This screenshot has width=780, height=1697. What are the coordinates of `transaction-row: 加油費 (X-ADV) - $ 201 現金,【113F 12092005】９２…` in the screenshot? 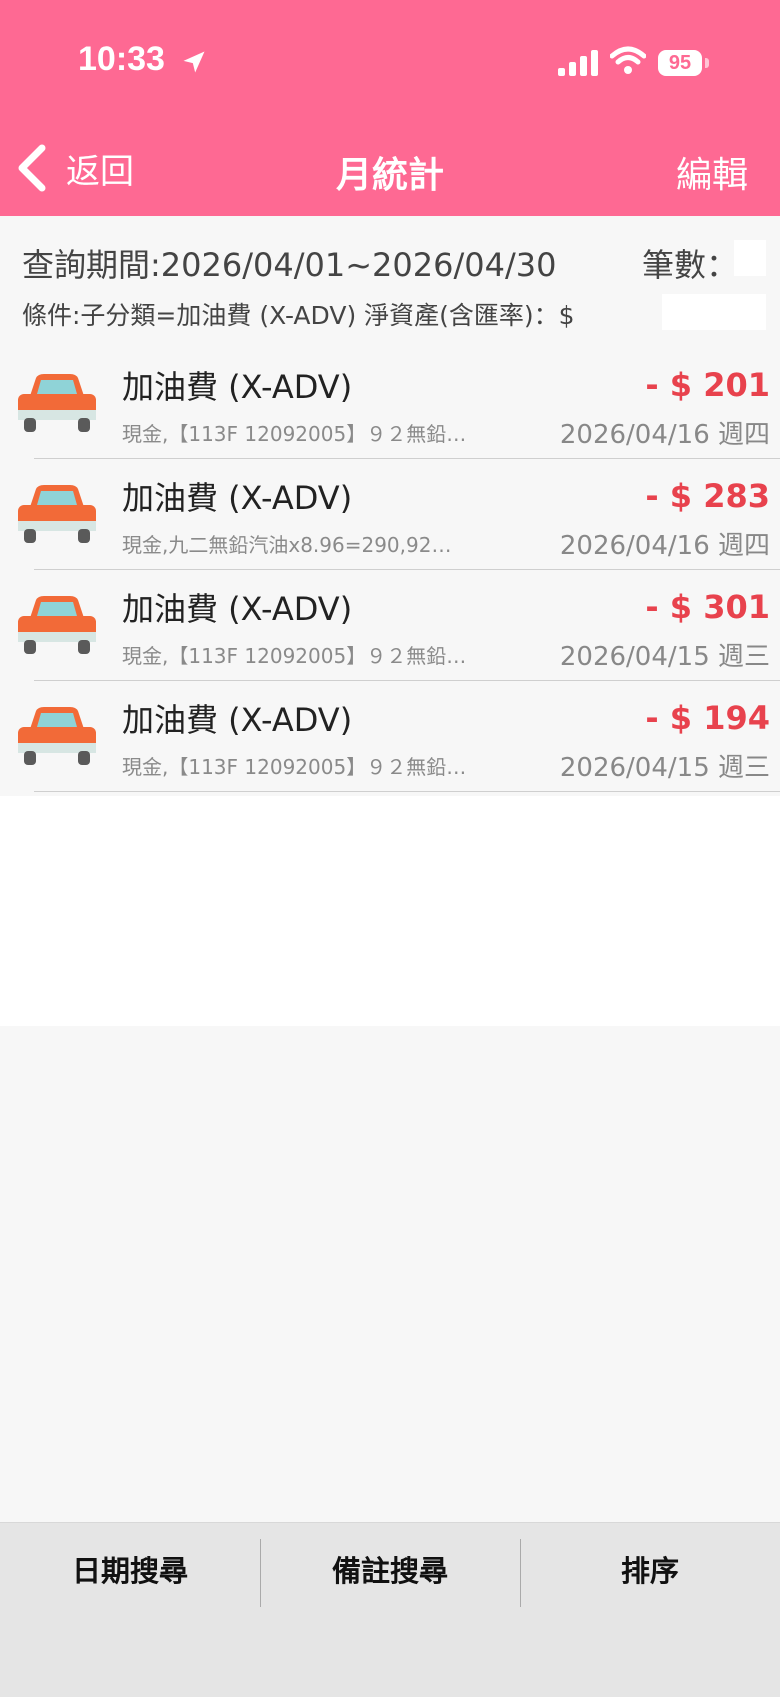 It's located at (390, 403).